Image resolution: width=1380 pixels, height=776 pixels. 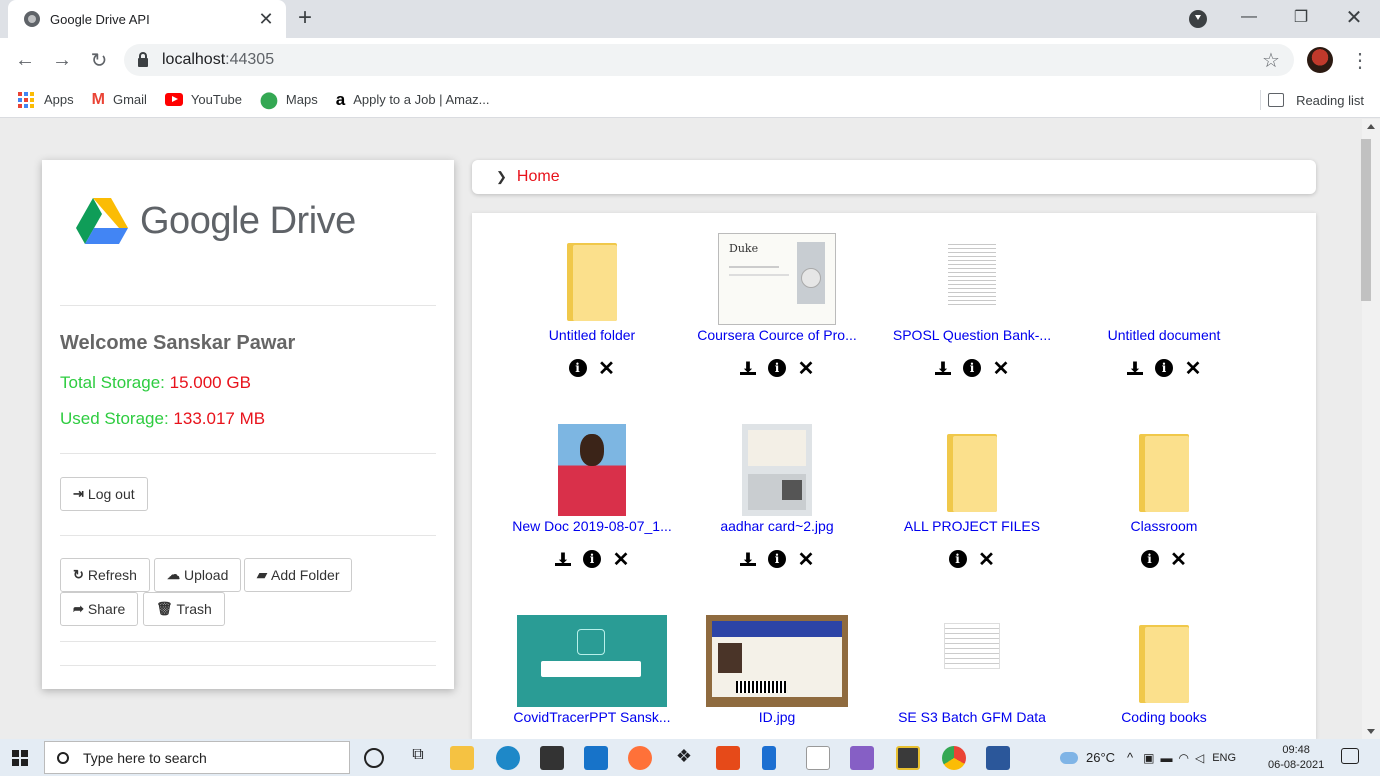 What do you see at coordinates (972, 677) in the screenshot?
I see `file-item: SE S3 Batch GFM Data` at bounding box center [972, 677].